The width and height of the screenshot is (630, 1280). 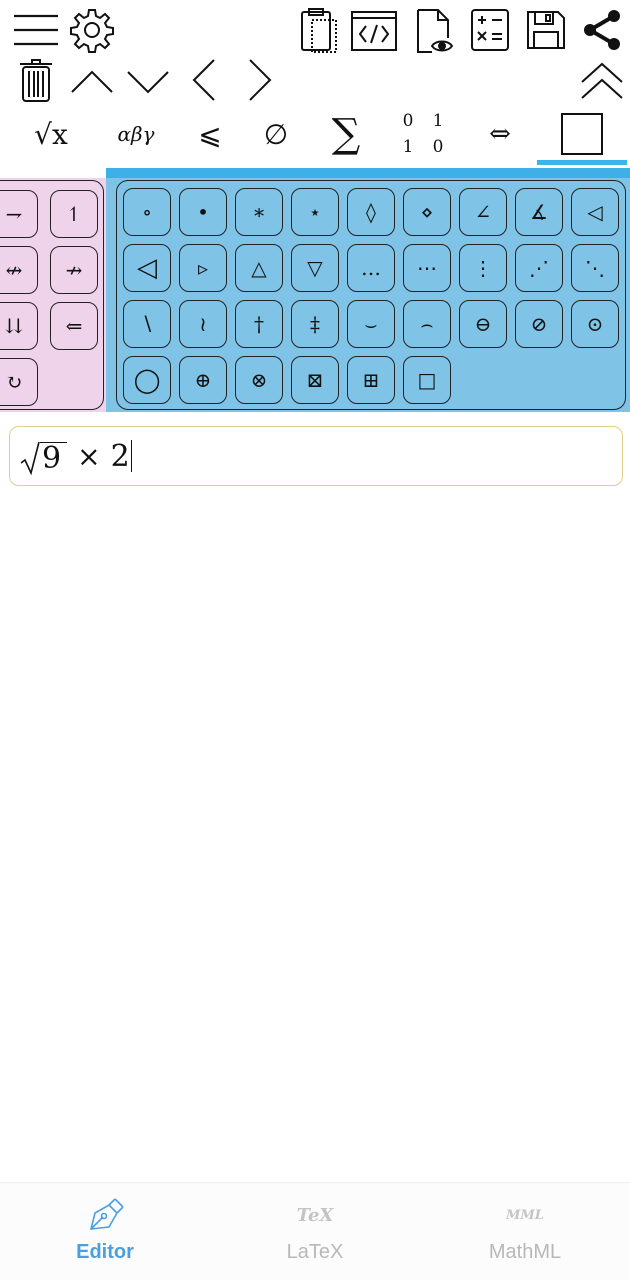 I want to click on symbol-key: △, so click(x=259, y=268).